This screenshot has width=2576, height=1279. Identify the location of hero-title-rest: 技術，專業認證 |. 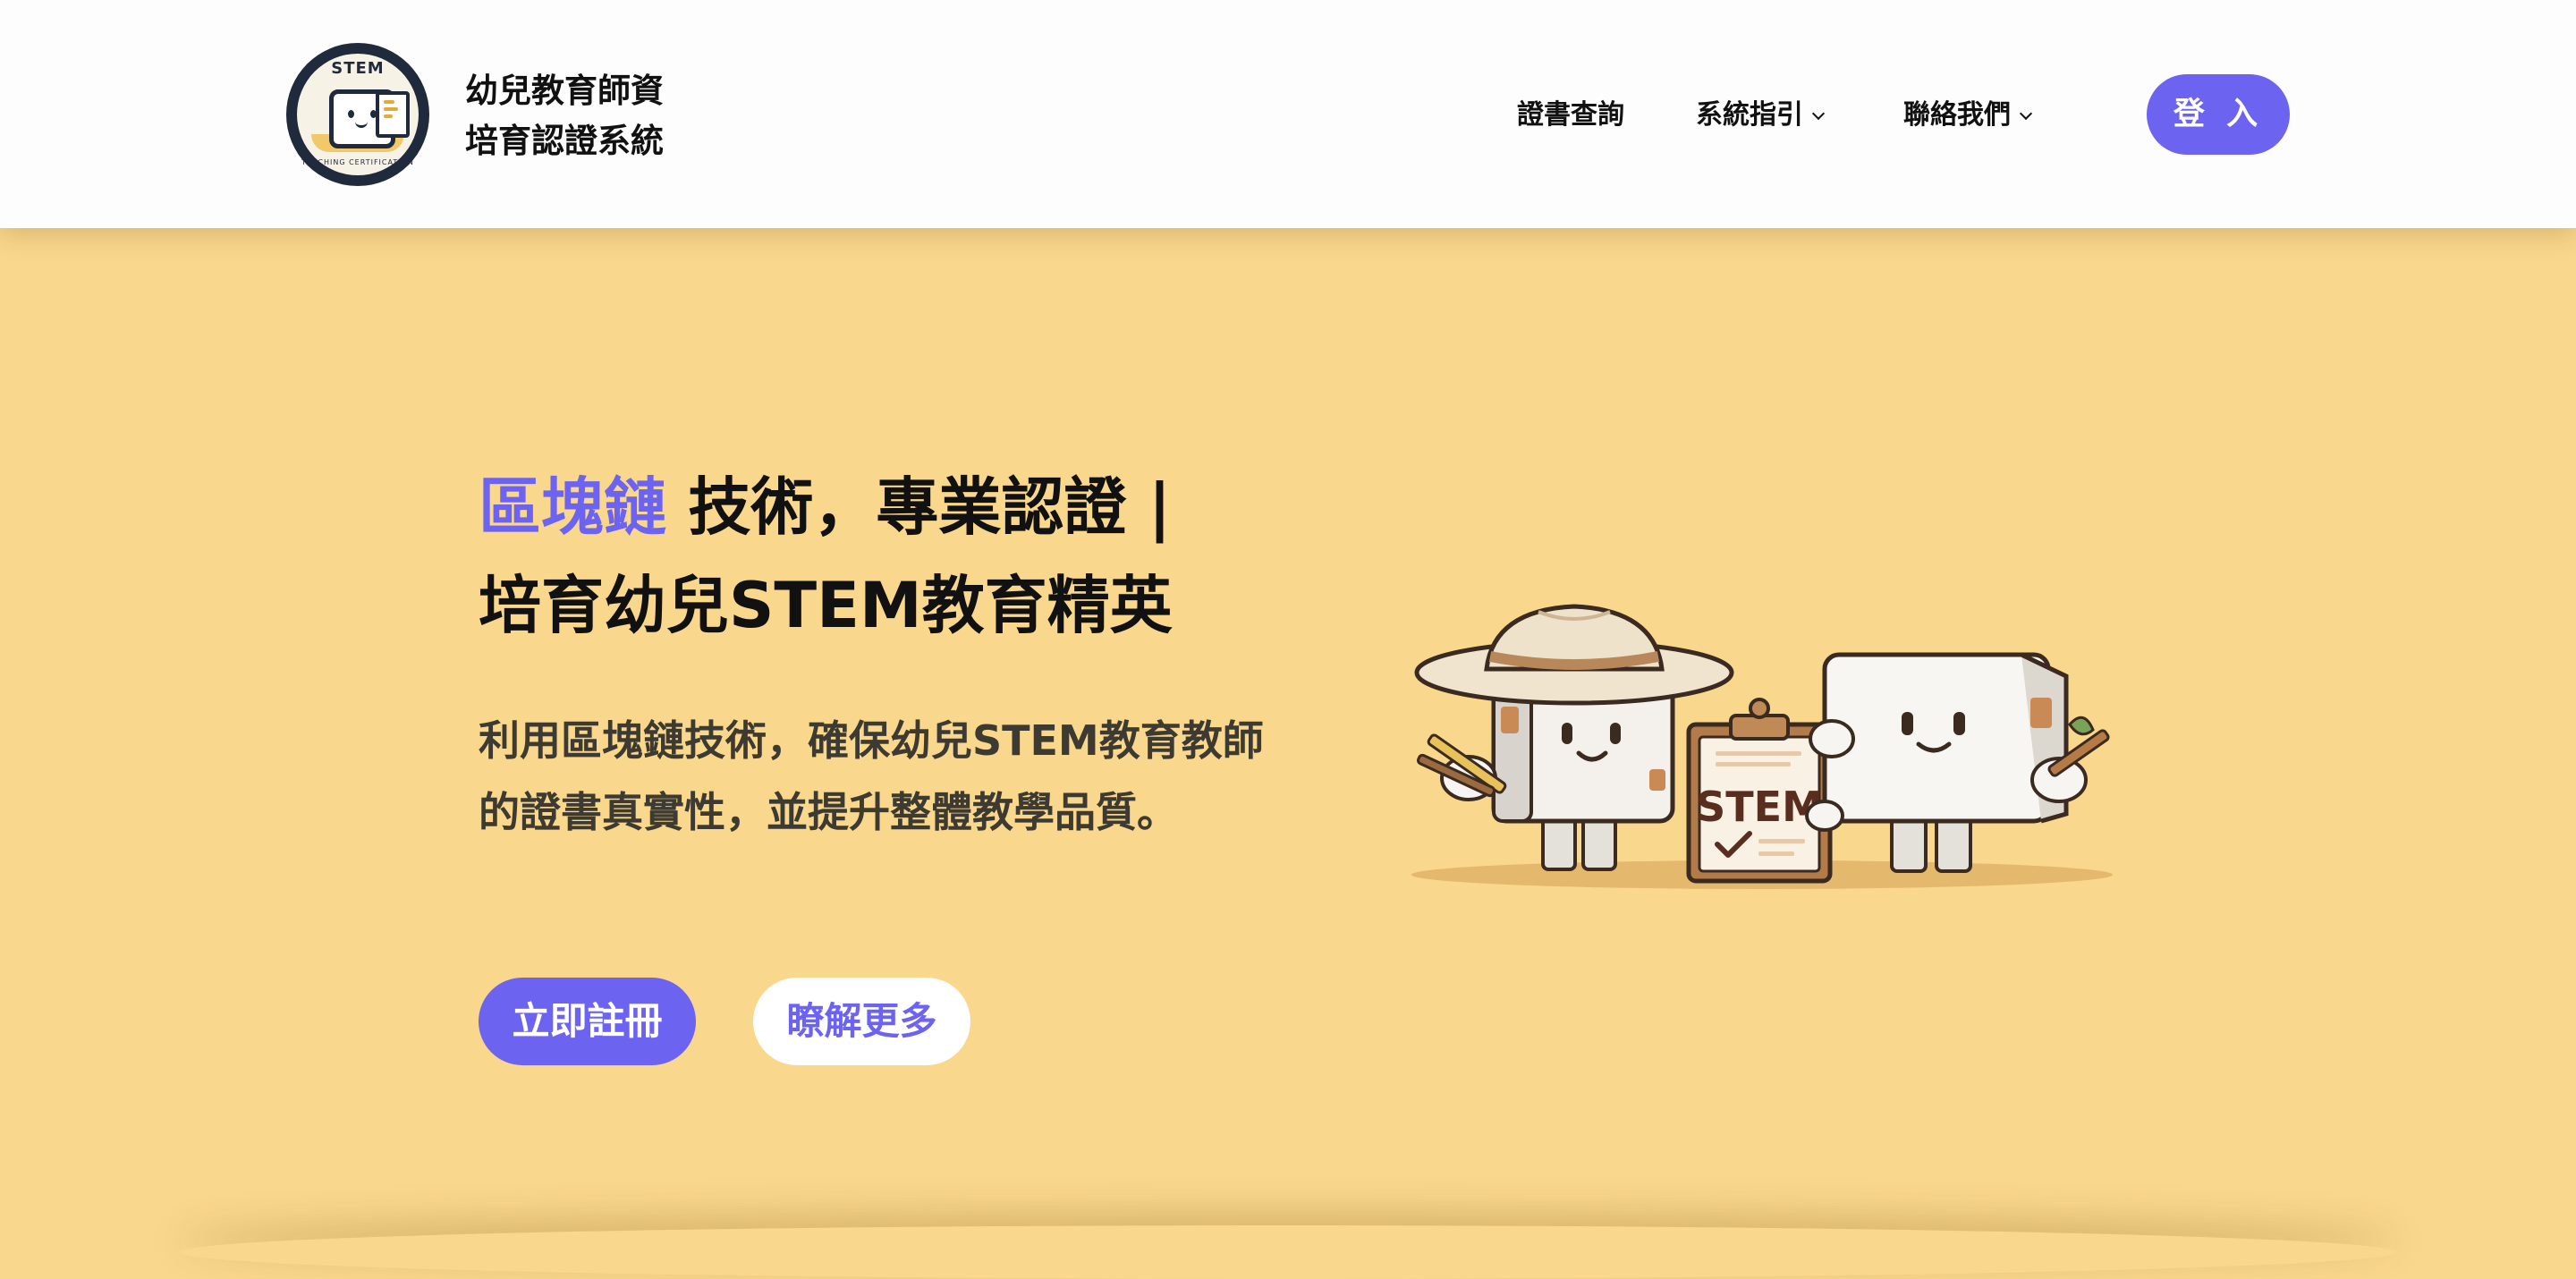
(919, 507).